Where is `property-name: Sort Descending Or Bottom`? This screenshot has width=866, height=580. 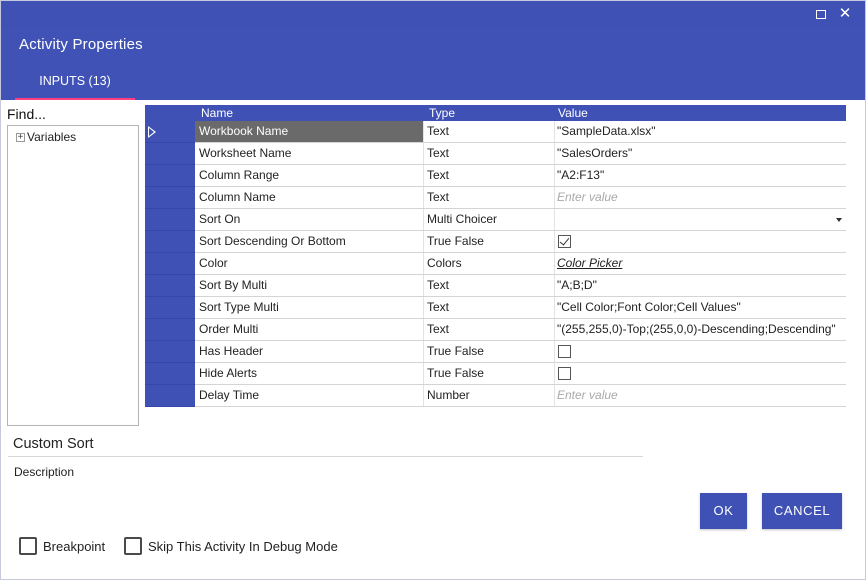 property-name: Sort Descending Or Bottom is located at coordinates (309, 241).